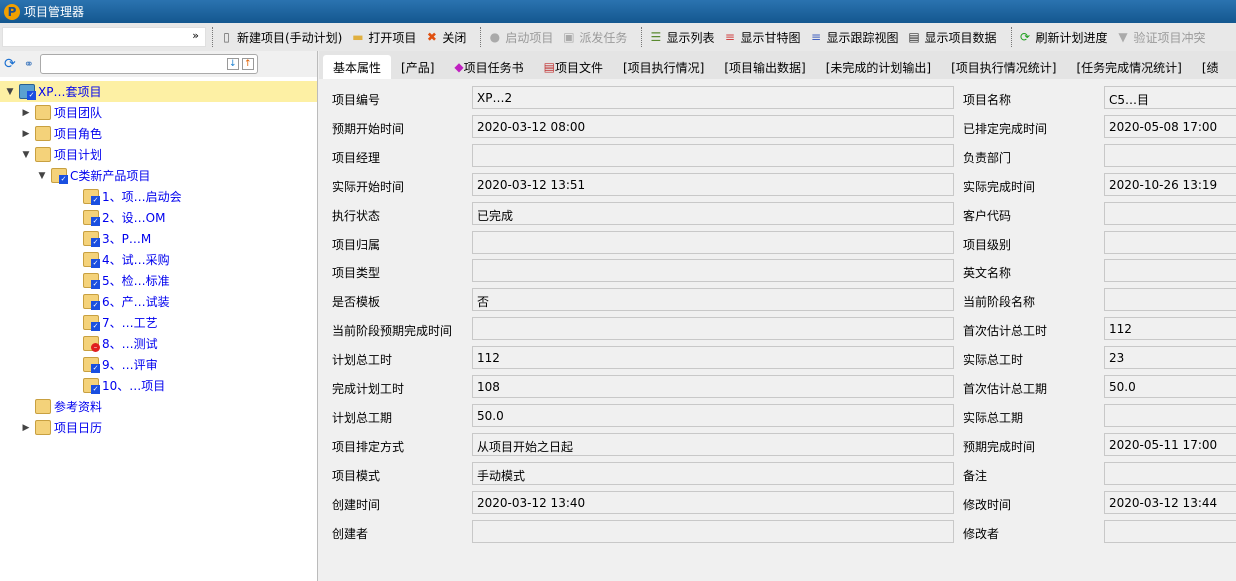  What do you see at coordinates (158, 343) in the screenshot?
I see `tree-node: –8、…测试` at bounding box center [158, 343].